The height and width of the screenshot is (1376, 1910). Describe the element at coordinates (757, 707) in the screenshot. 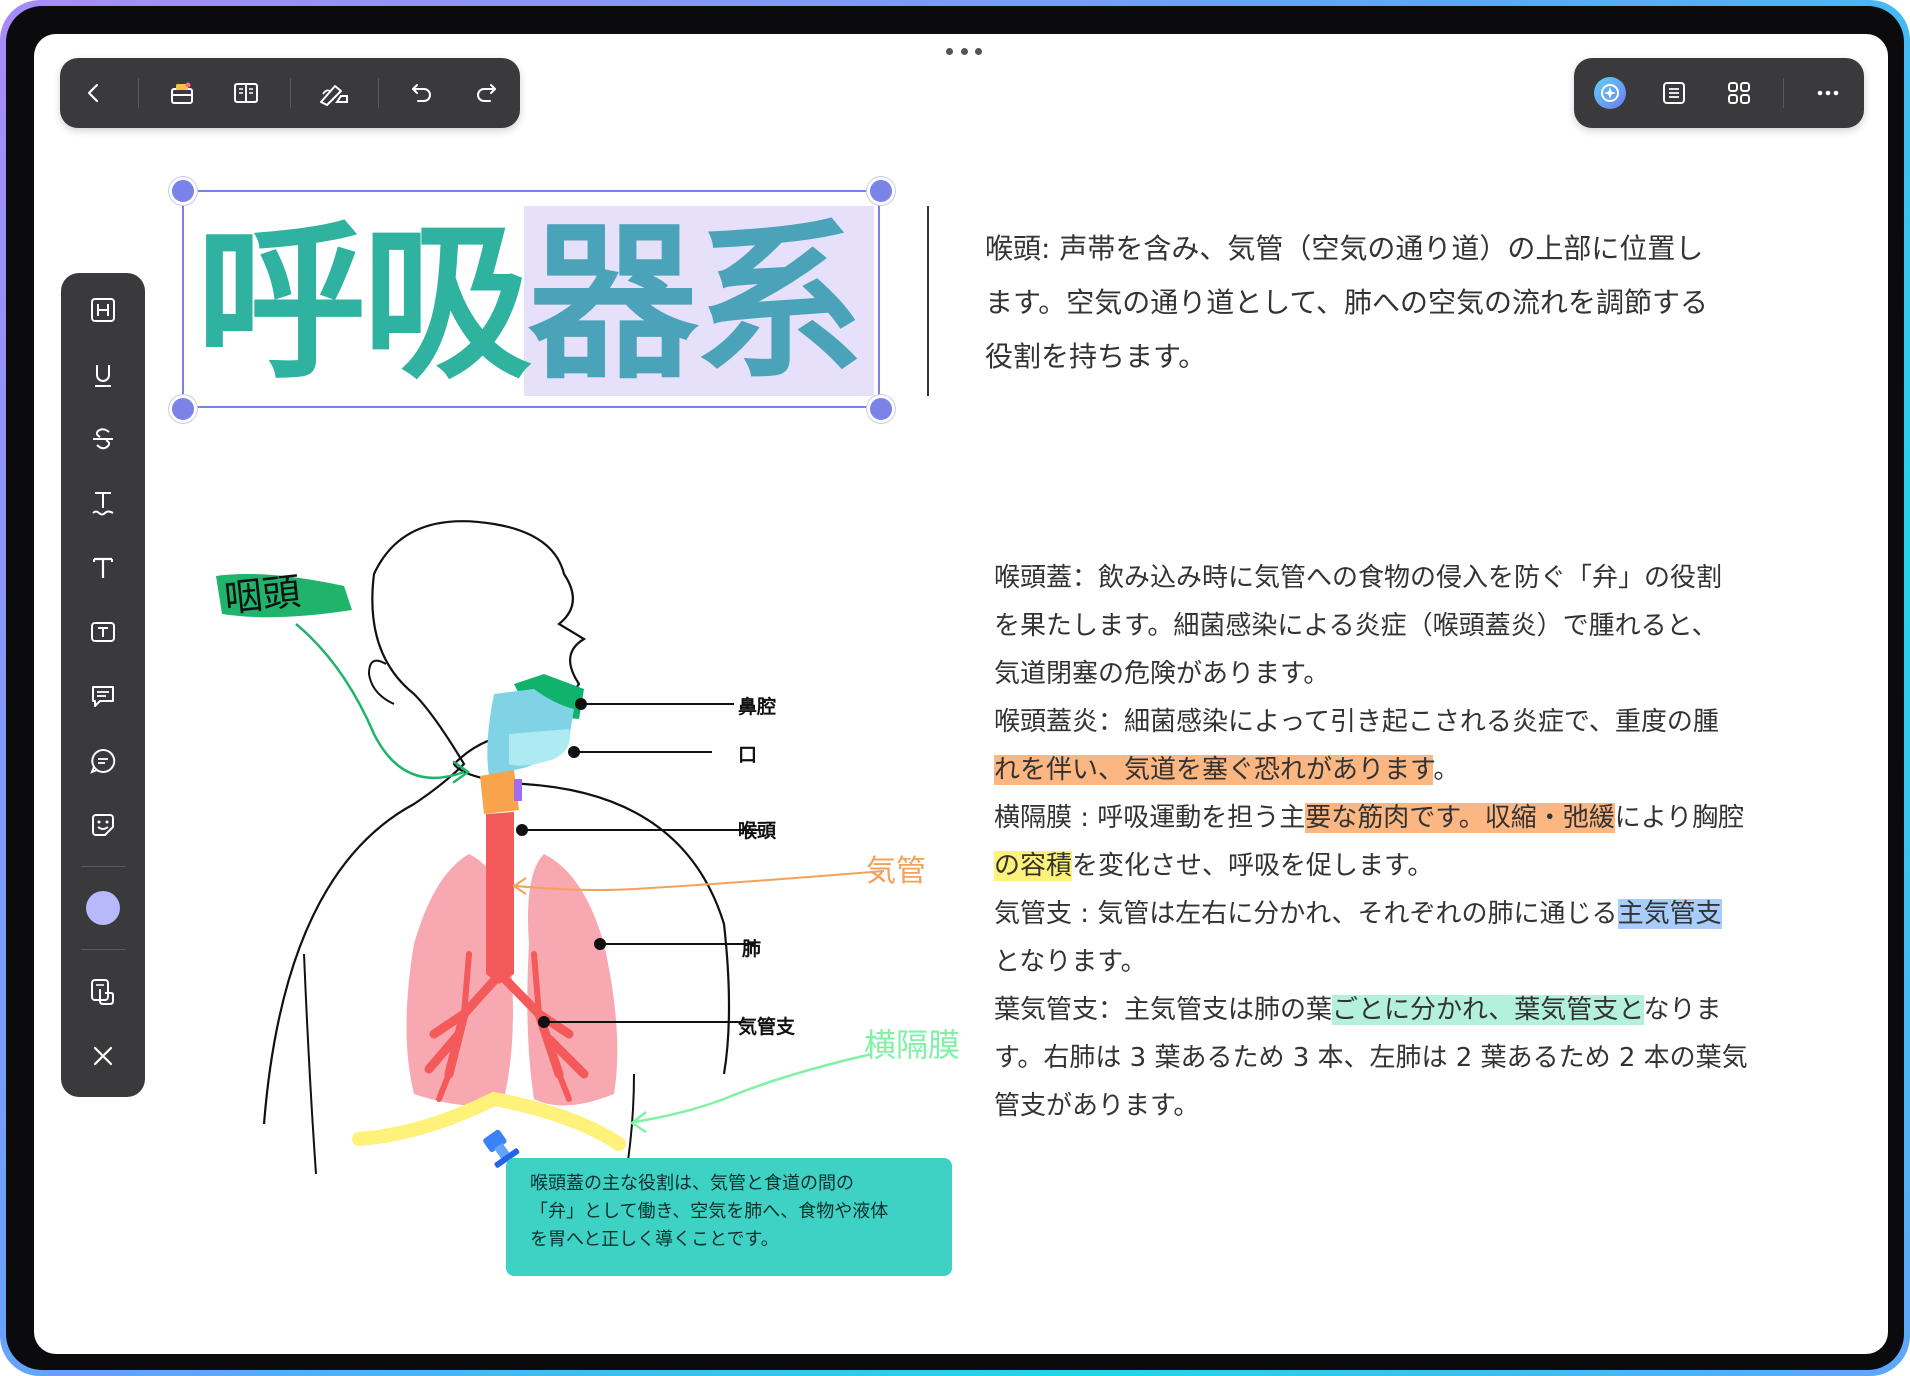

I see `label-nasal-cavity: 鼻腔` at that location.